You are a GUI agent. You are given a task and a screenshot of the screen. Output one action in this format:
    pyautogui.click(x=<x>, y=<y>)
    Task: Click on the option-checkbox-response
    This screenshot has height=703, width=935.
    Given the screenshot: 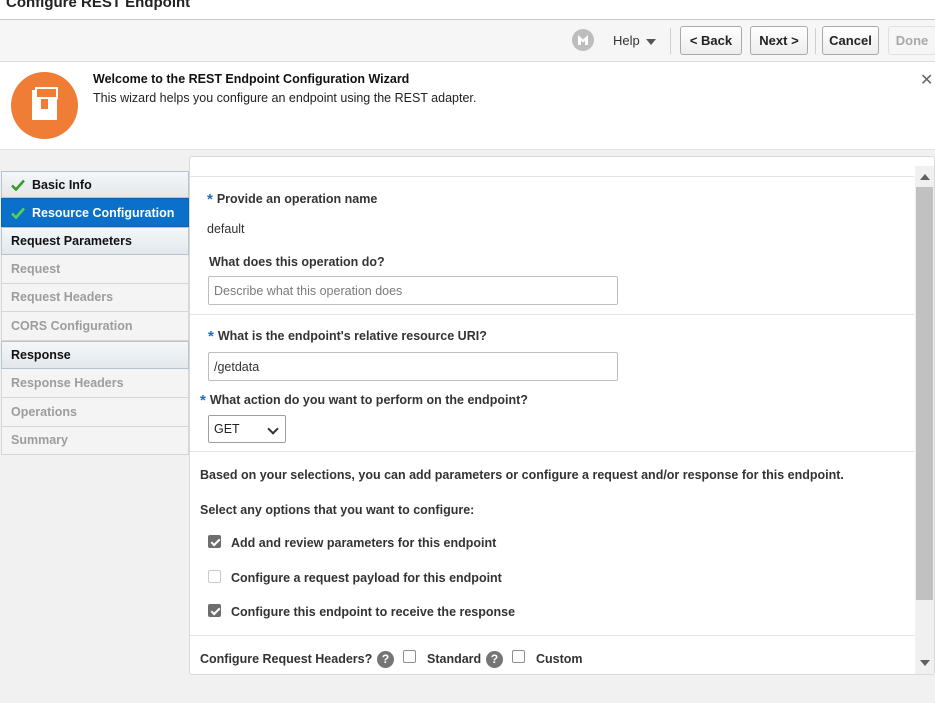 What is the action you would take?
    pyautogui.click(x=214, y=610)
    